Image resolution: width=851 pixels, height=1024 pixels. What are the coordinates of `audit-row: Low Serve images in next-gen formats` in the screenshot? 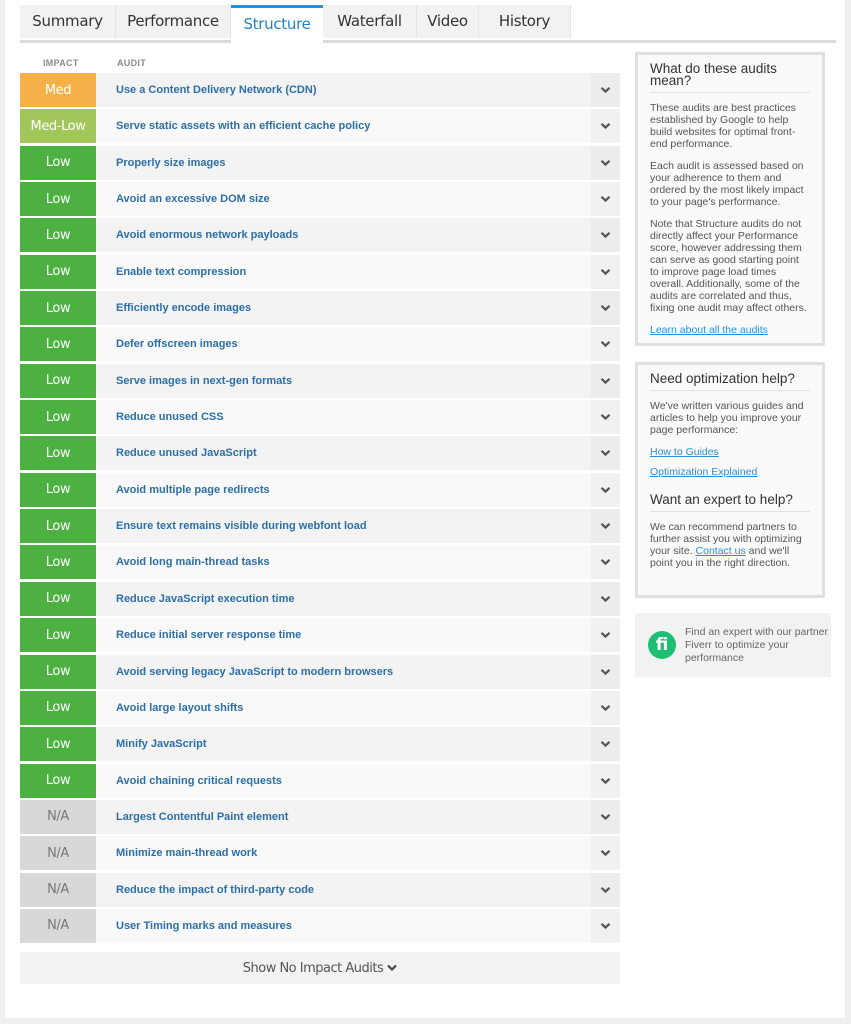 It's located at (320, 380).